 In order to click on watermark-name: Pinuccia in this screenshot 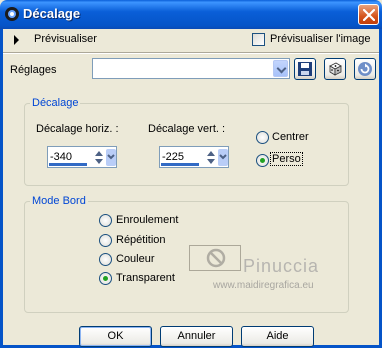, I will do `click(281, 266)`.